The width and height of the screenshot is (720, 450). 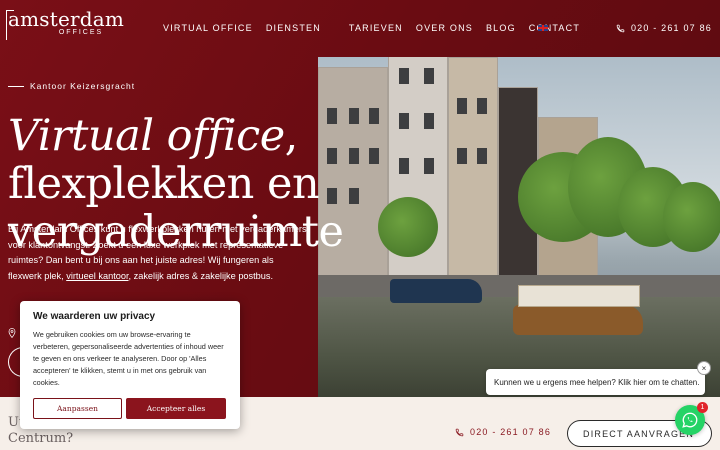 I want to click on nav-virtual-office: VIRTUAL OFFICE, so click(x=208, y=28).